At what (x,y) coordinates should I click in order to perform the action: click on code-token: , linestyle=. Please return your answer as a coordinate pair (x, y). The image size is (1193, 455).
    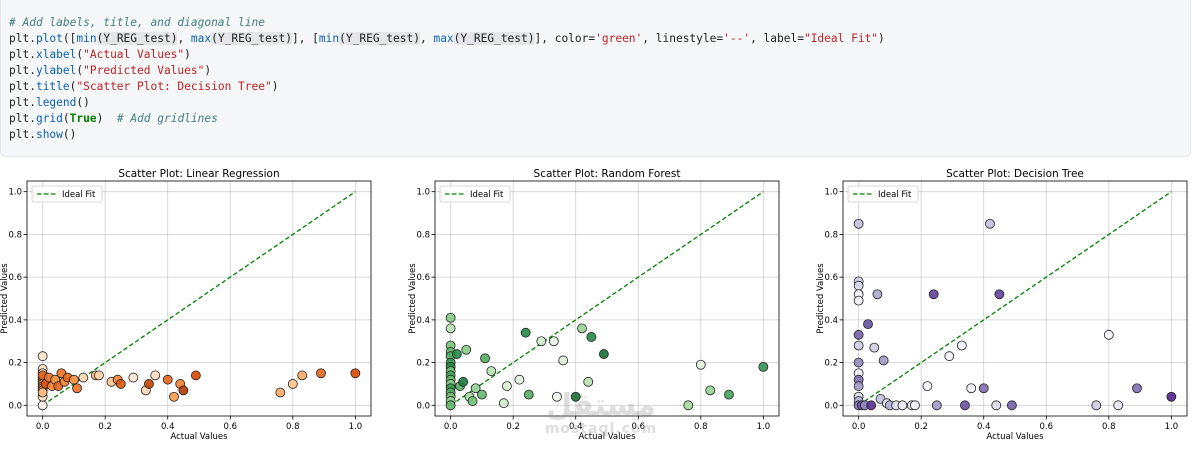
    Looking at the image, I should click on (683, 38).